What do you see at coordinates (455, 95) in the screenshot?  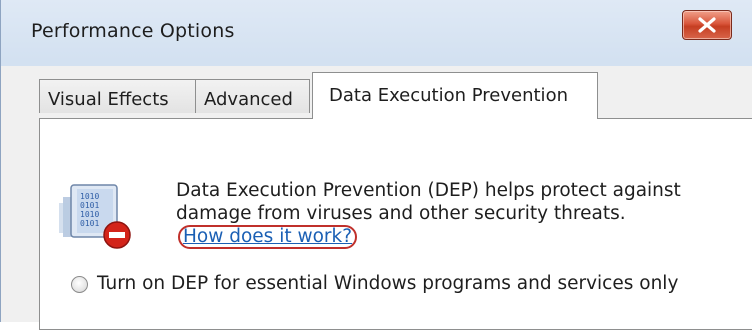 I see `tab-data-execution-prevention: Data Execution Prevention` at bounding box center [455, 95].